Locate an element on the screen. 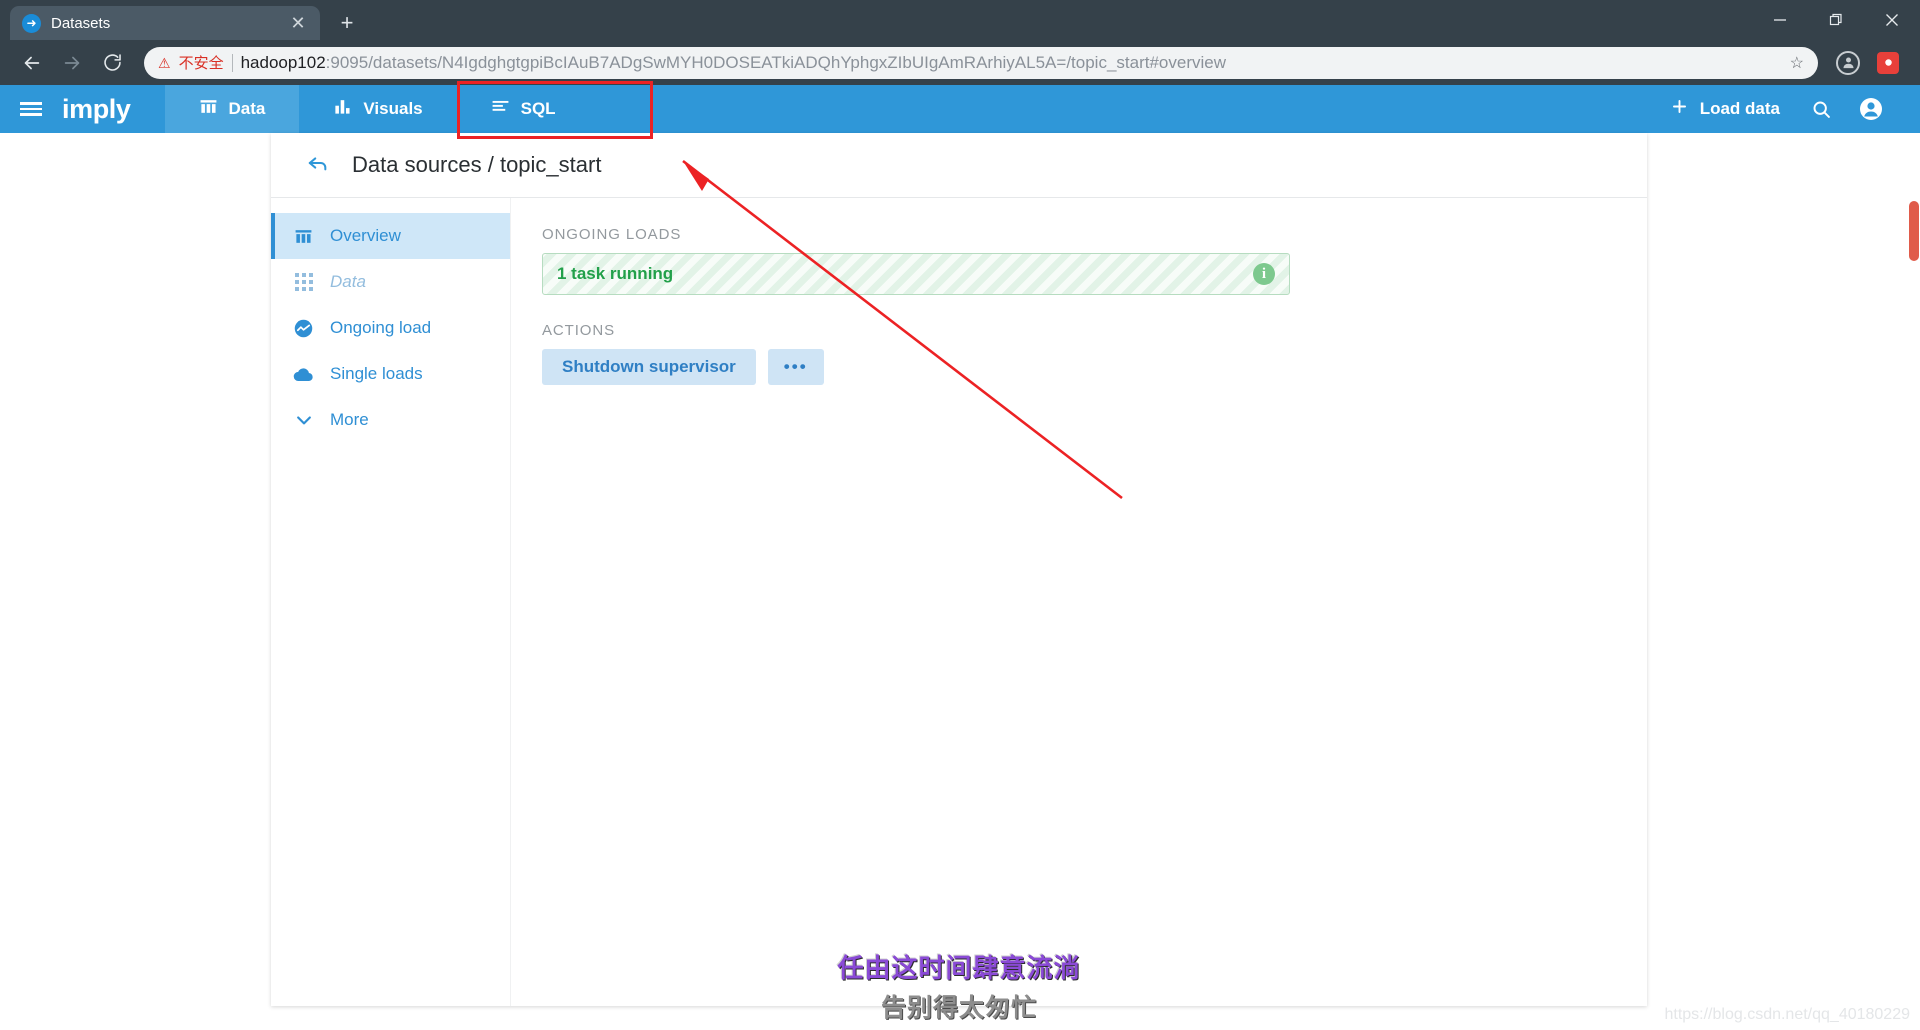 Image resolution: width=1920 pixels, height=1030 pixels. page-scrollbar is located at coordinates (1913, 581).